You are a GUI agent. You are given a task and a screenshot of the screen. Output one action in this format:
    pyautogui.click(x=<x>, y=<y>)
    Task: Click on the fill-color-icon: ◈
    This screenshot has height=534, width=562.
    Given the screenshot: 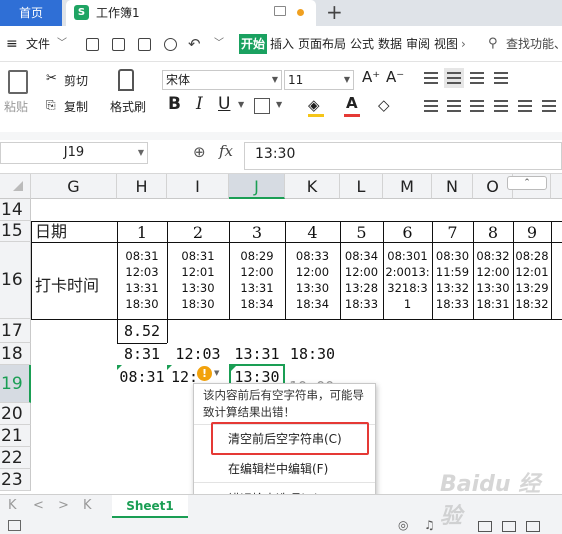 What is the action you would take?
    pyautogui.click(x=314, y=105)
    